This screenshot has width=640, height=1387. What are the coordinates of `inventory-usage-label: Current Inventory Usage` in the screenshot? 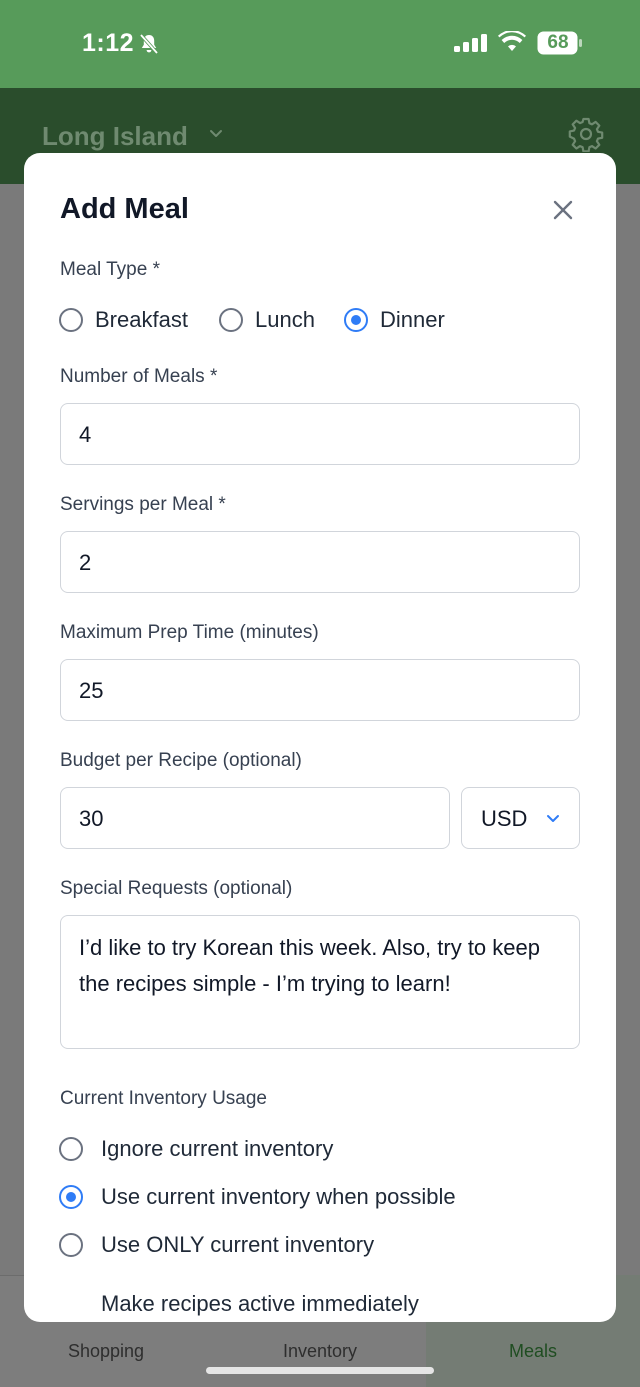 It's located at (163, 1098).